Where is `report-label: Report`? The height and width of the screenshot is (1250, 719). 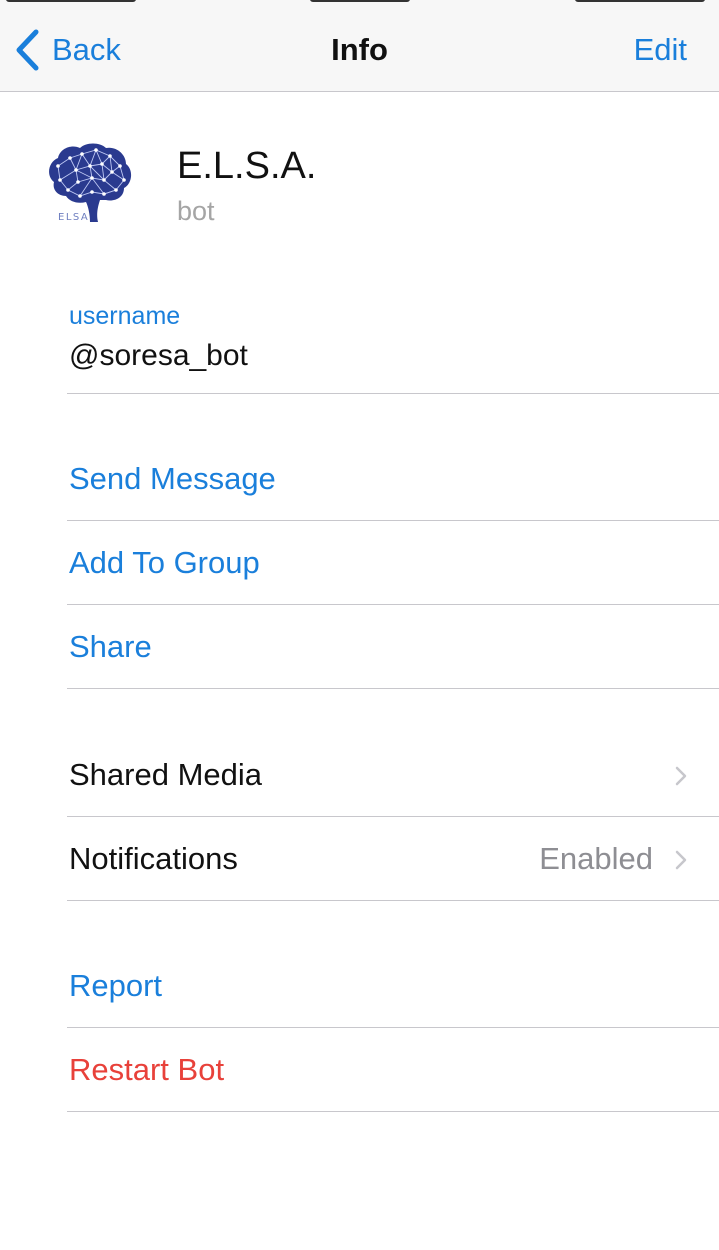
report-label: Report is located at coordinates (116, 985).